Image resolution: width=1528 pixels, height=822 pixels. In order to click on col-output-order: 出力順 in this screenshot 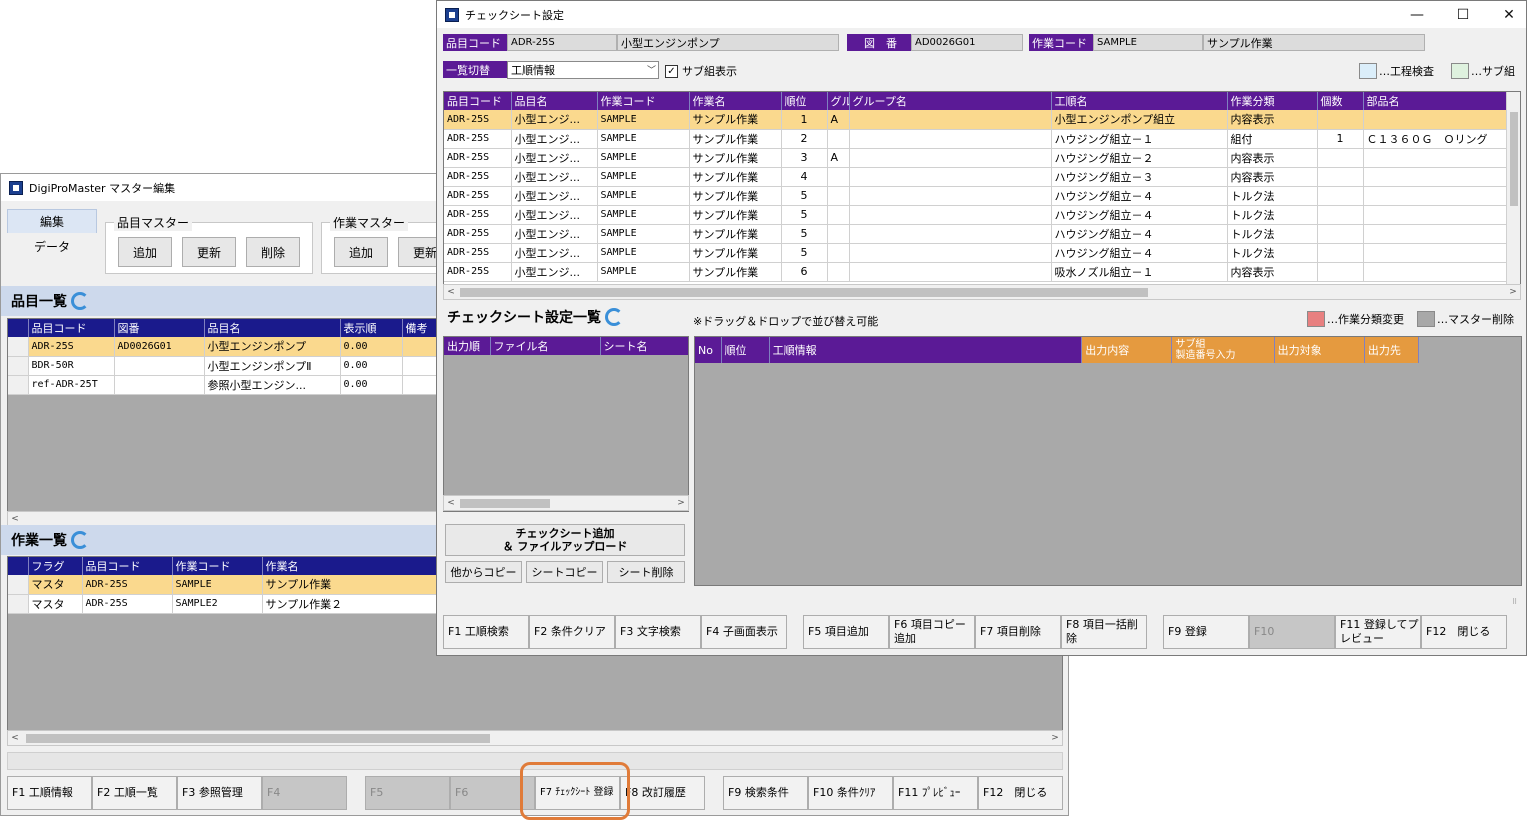, I will do `click(467, 346)`.